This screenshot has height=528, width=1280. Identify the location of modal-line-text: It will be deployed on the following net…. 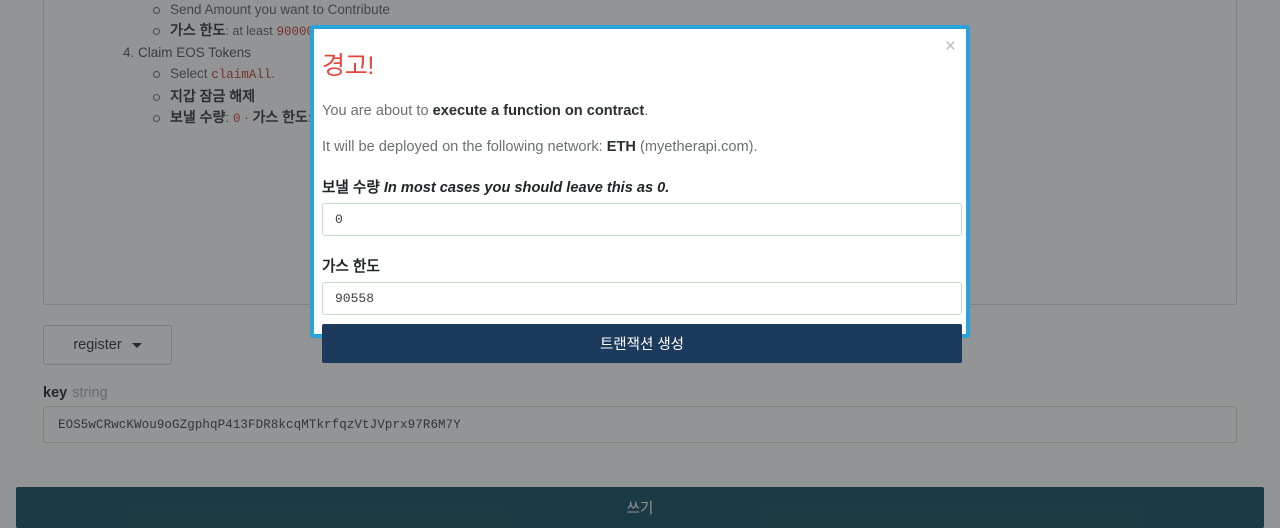
(464, 147).